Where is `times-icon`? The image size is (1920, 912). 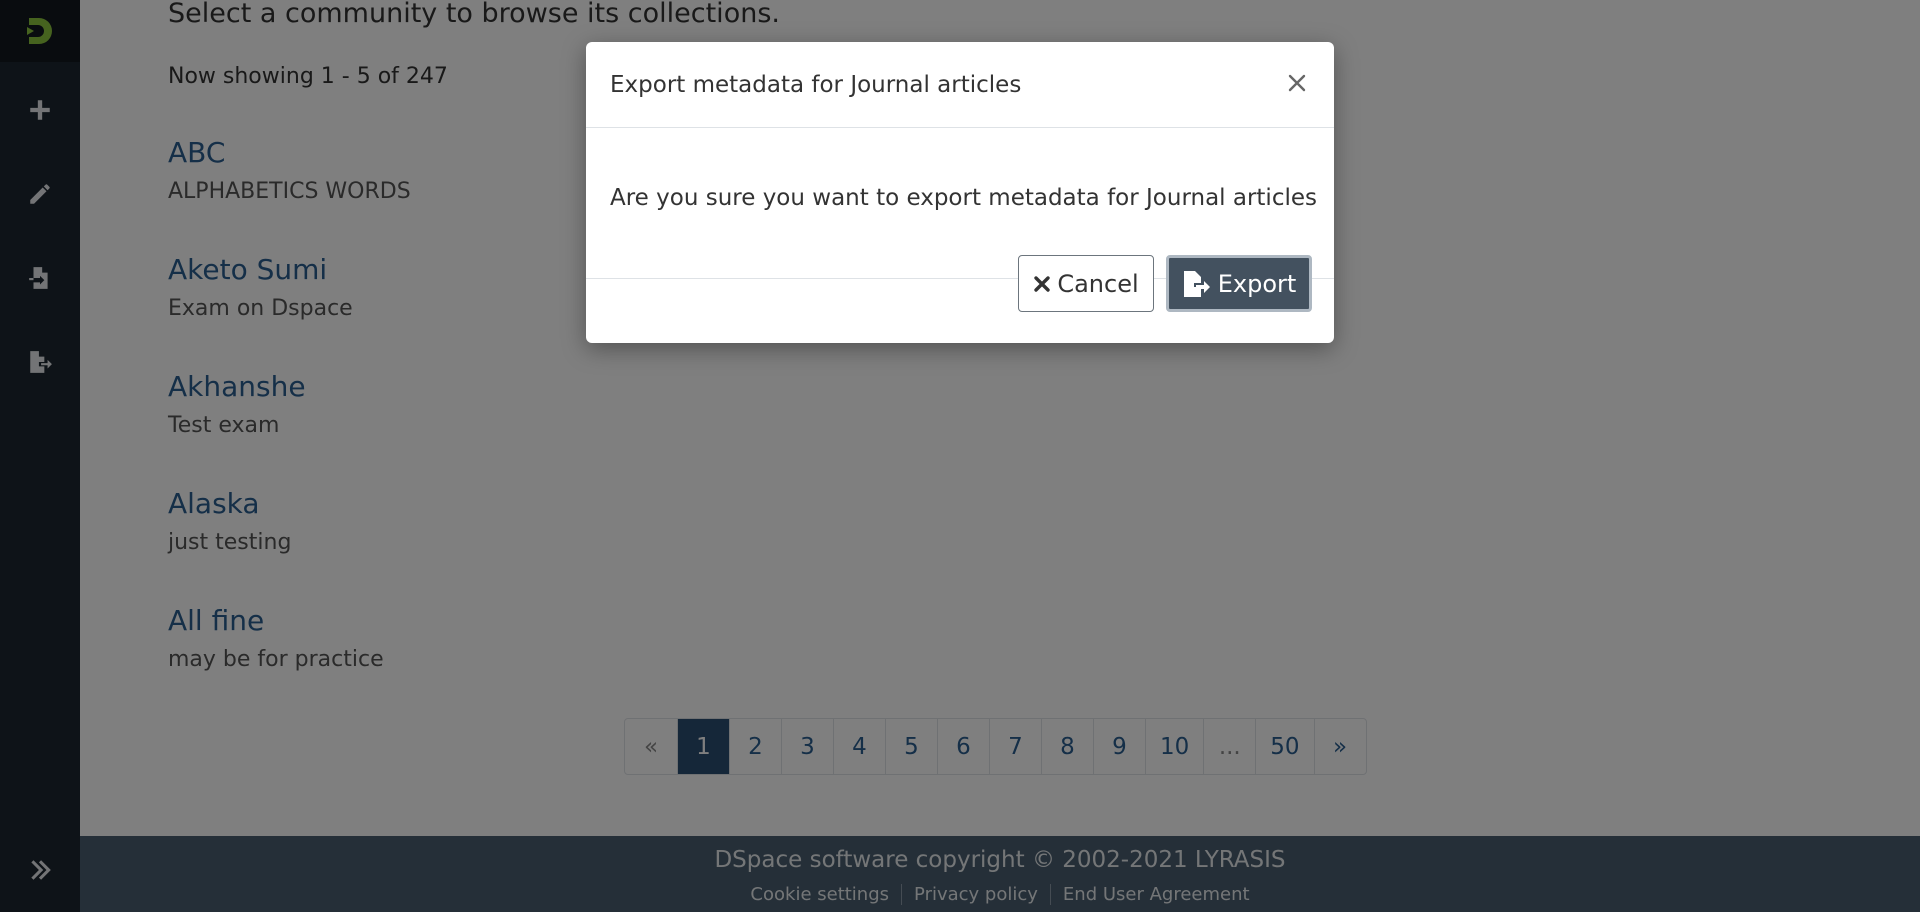 times-icon is located at coordinates (1042, 283).